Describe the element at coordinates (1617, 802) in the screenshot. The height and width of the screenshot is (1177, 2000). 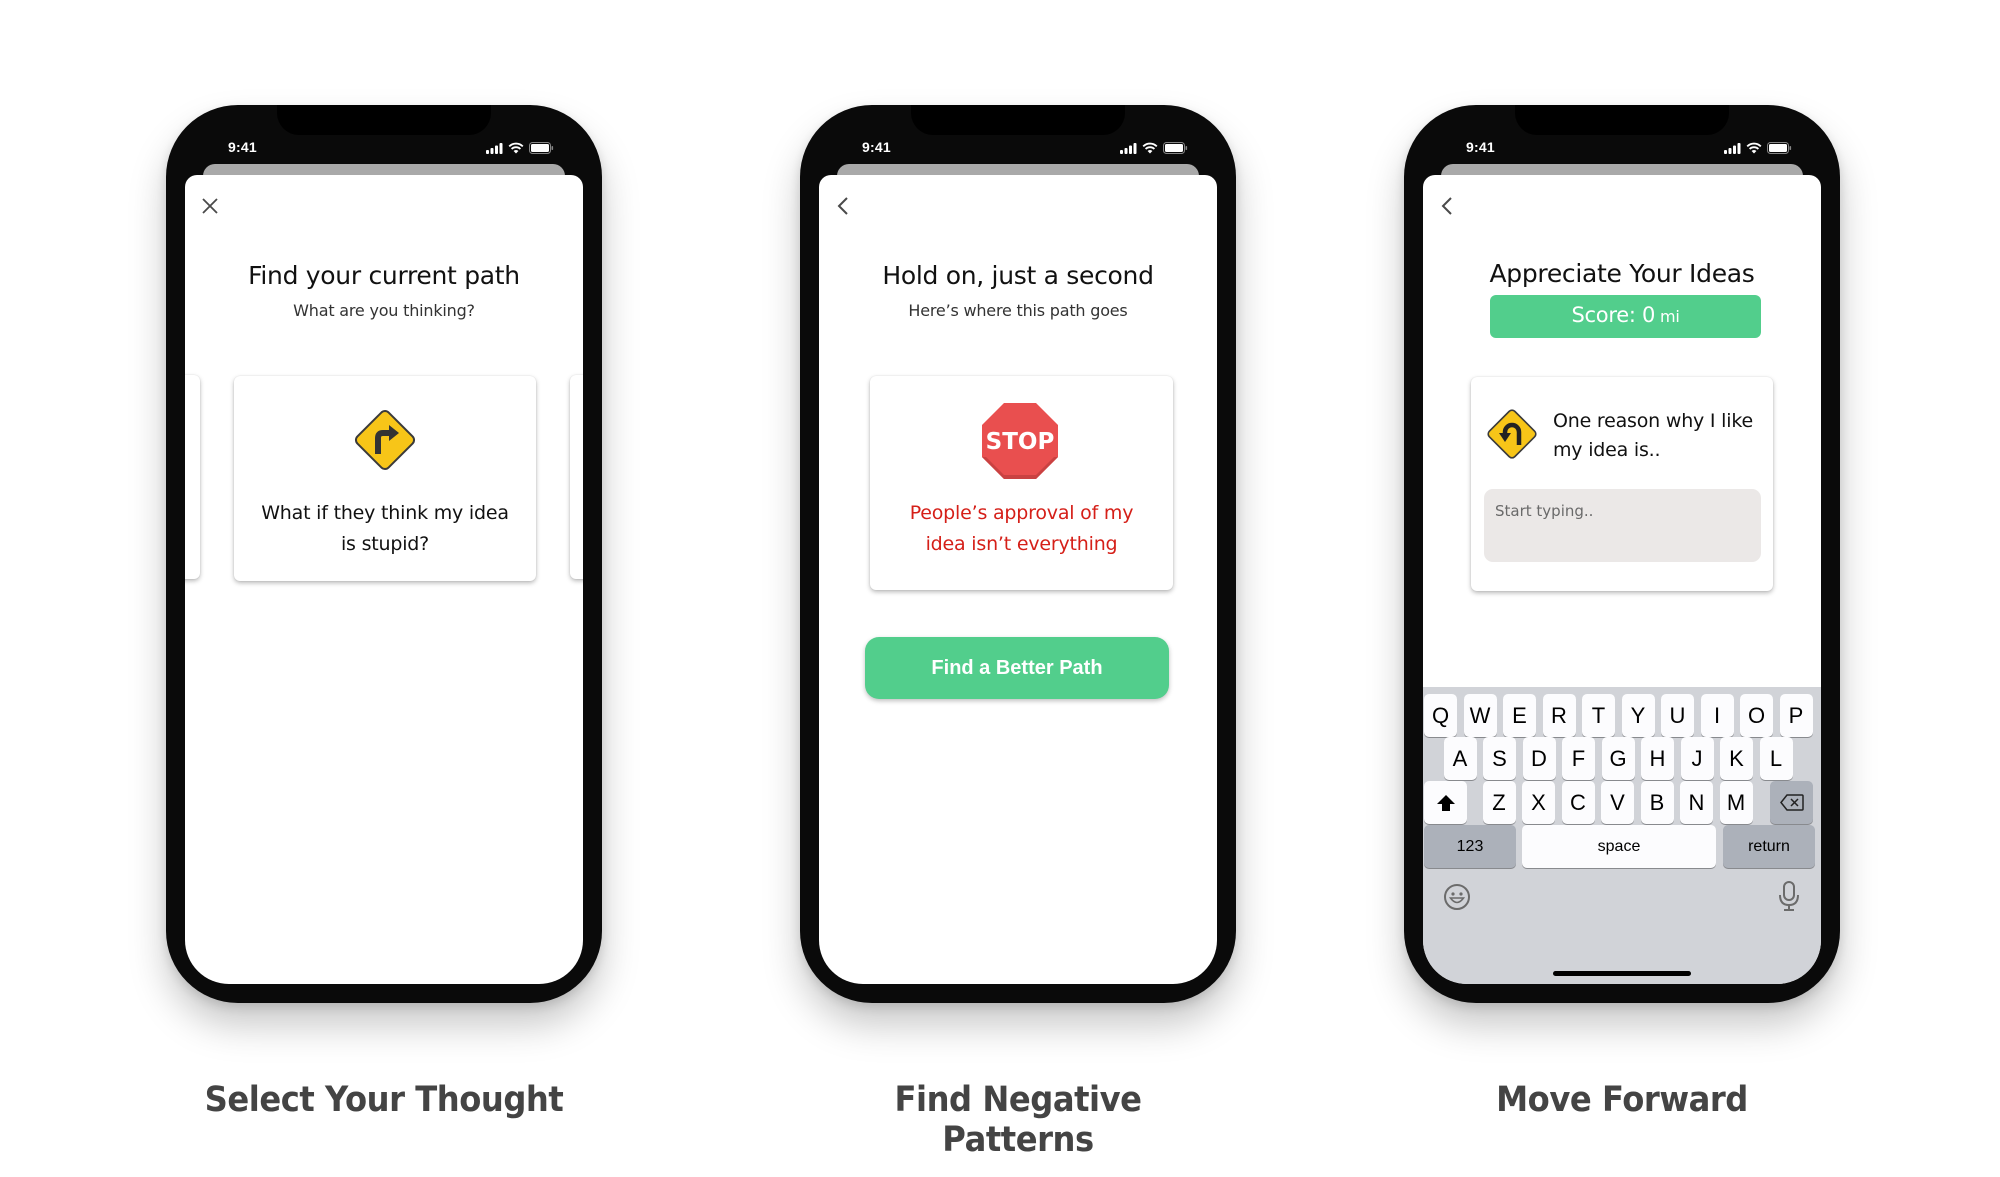
I see `key-v: V` at that location.